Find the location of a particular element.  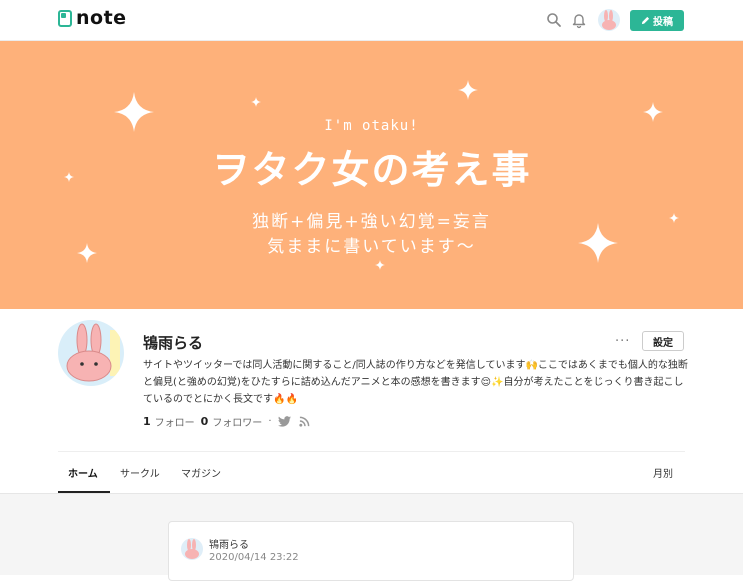

profile-tabs: ホーム サークル マガジン 月別 is located at coordinates (371, 472).